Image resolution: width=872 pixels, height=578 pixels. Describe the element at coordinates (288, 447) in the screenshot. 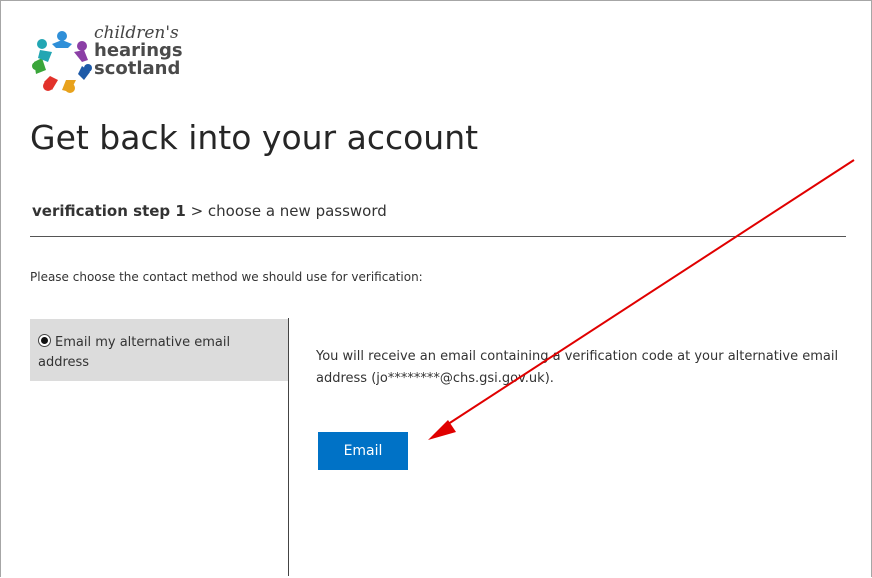

I see `vertical-divider` at that location.